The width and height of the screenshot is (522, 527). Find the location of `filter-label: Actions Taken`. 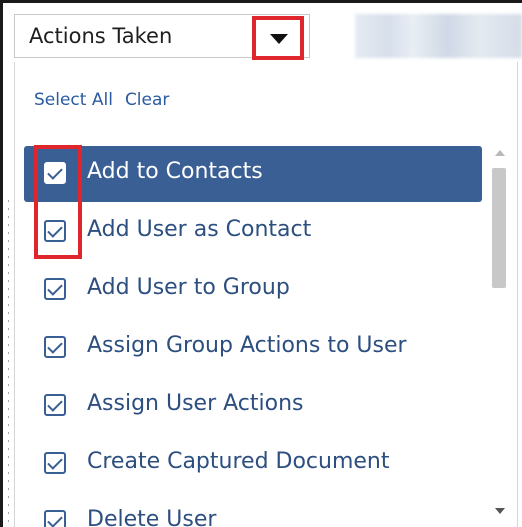

filter-label: Actions Taken is located at coordinates (101, 36).